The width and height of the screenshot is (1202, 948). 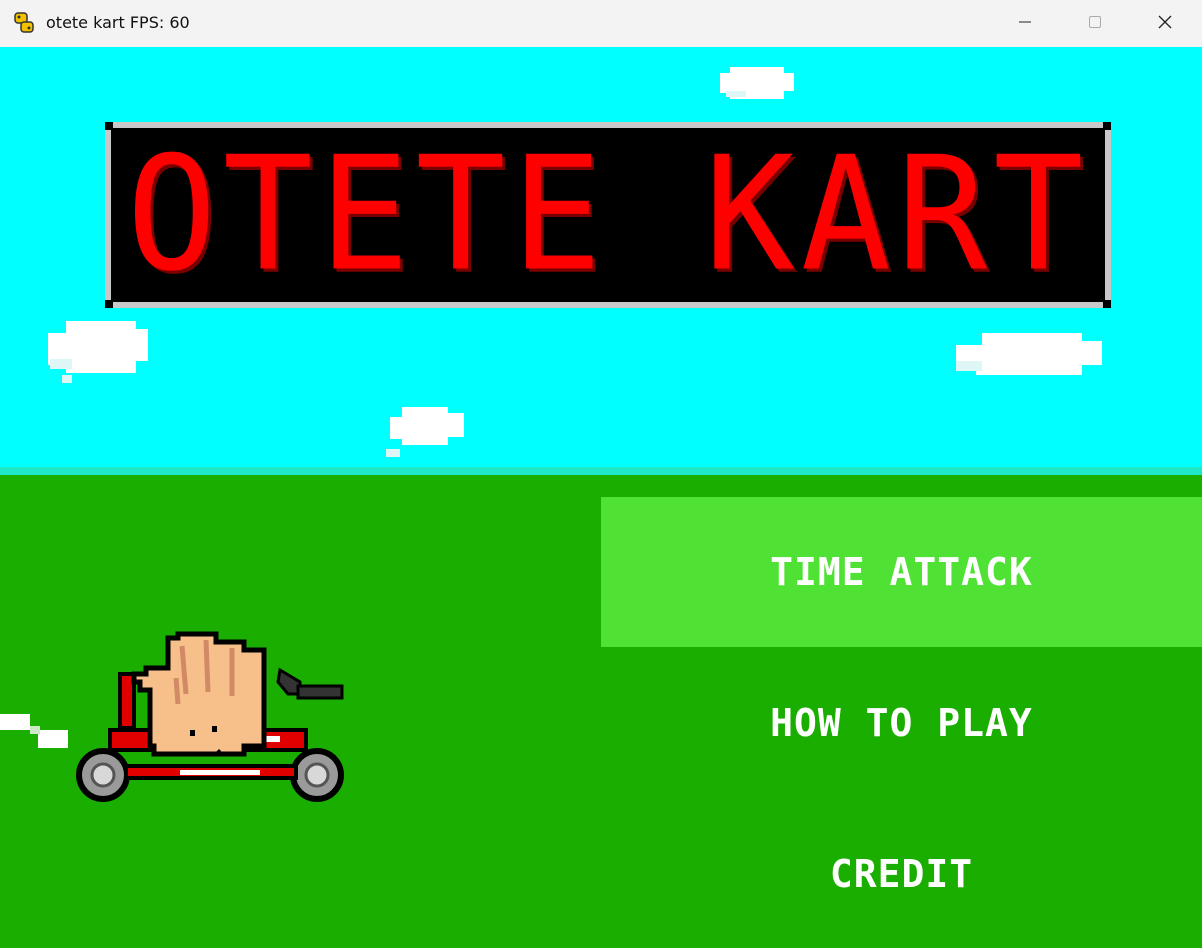 I want to click on hand-kart-sprite, so click(x=172, y=716).